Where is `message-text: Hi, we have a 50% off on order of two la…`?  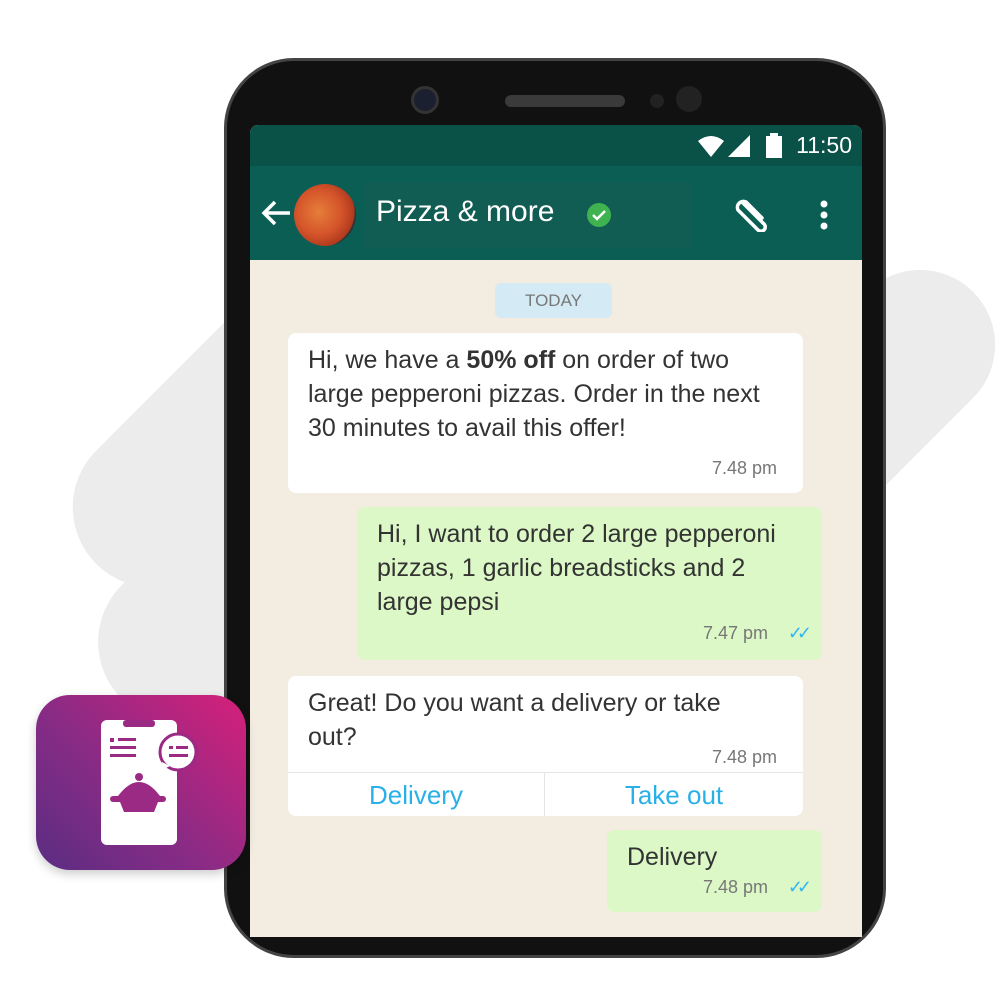
message-text: Hi, we have a 50% off on order of two la… is located at coordinates (534, 394).